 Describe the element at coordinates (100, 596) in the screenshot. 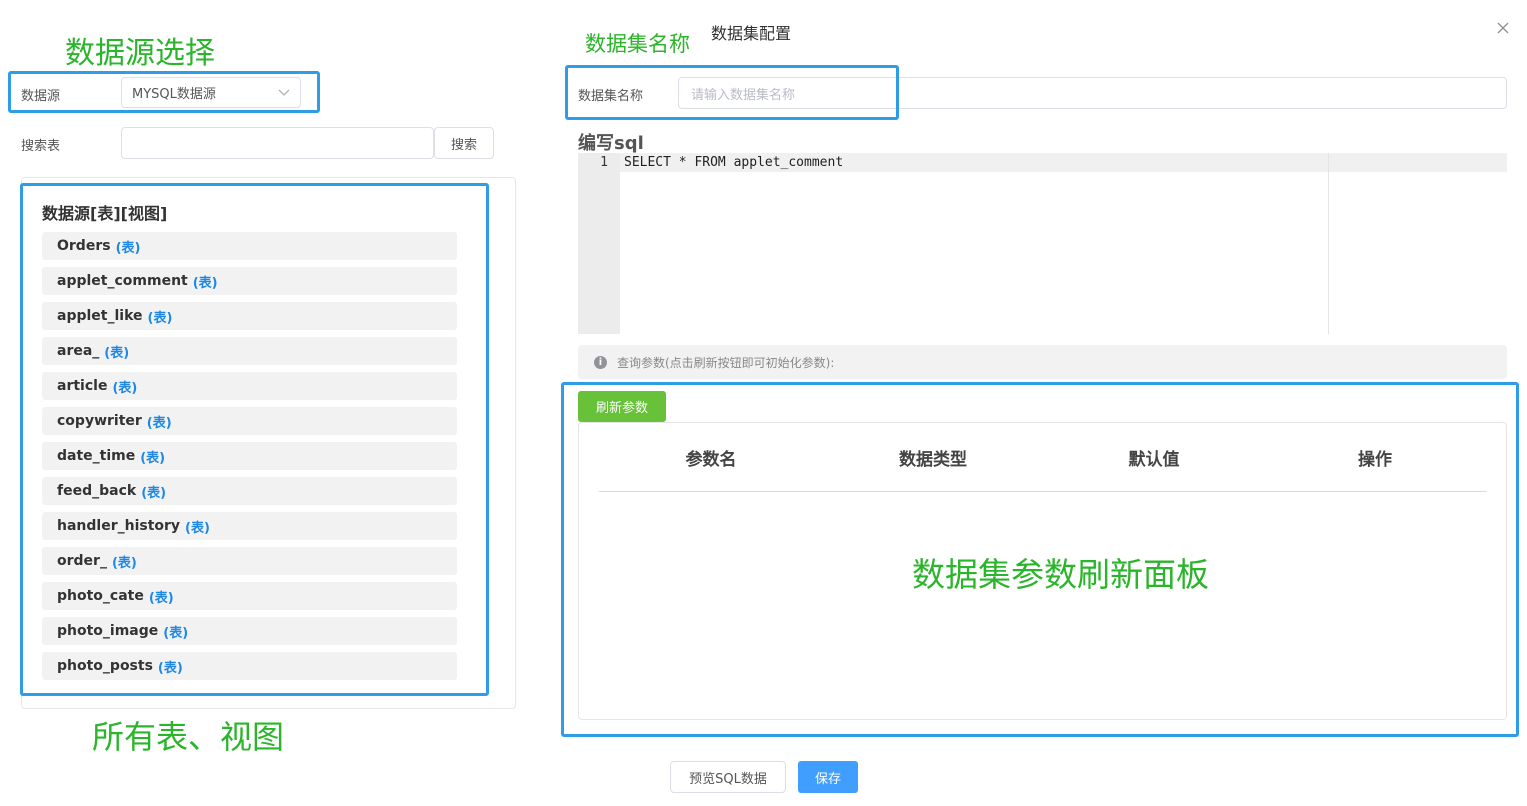

I see `table-name: photo_cate` at that location.